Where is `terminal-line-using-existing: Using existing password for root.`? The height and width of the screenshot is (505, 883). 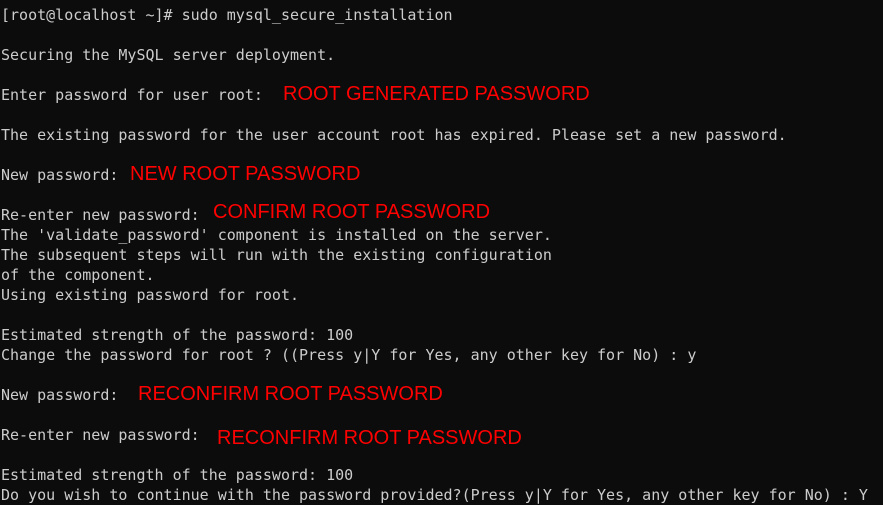 terminal-line-using-existing: Using existing password for root. is located at coordinates (150, 295).